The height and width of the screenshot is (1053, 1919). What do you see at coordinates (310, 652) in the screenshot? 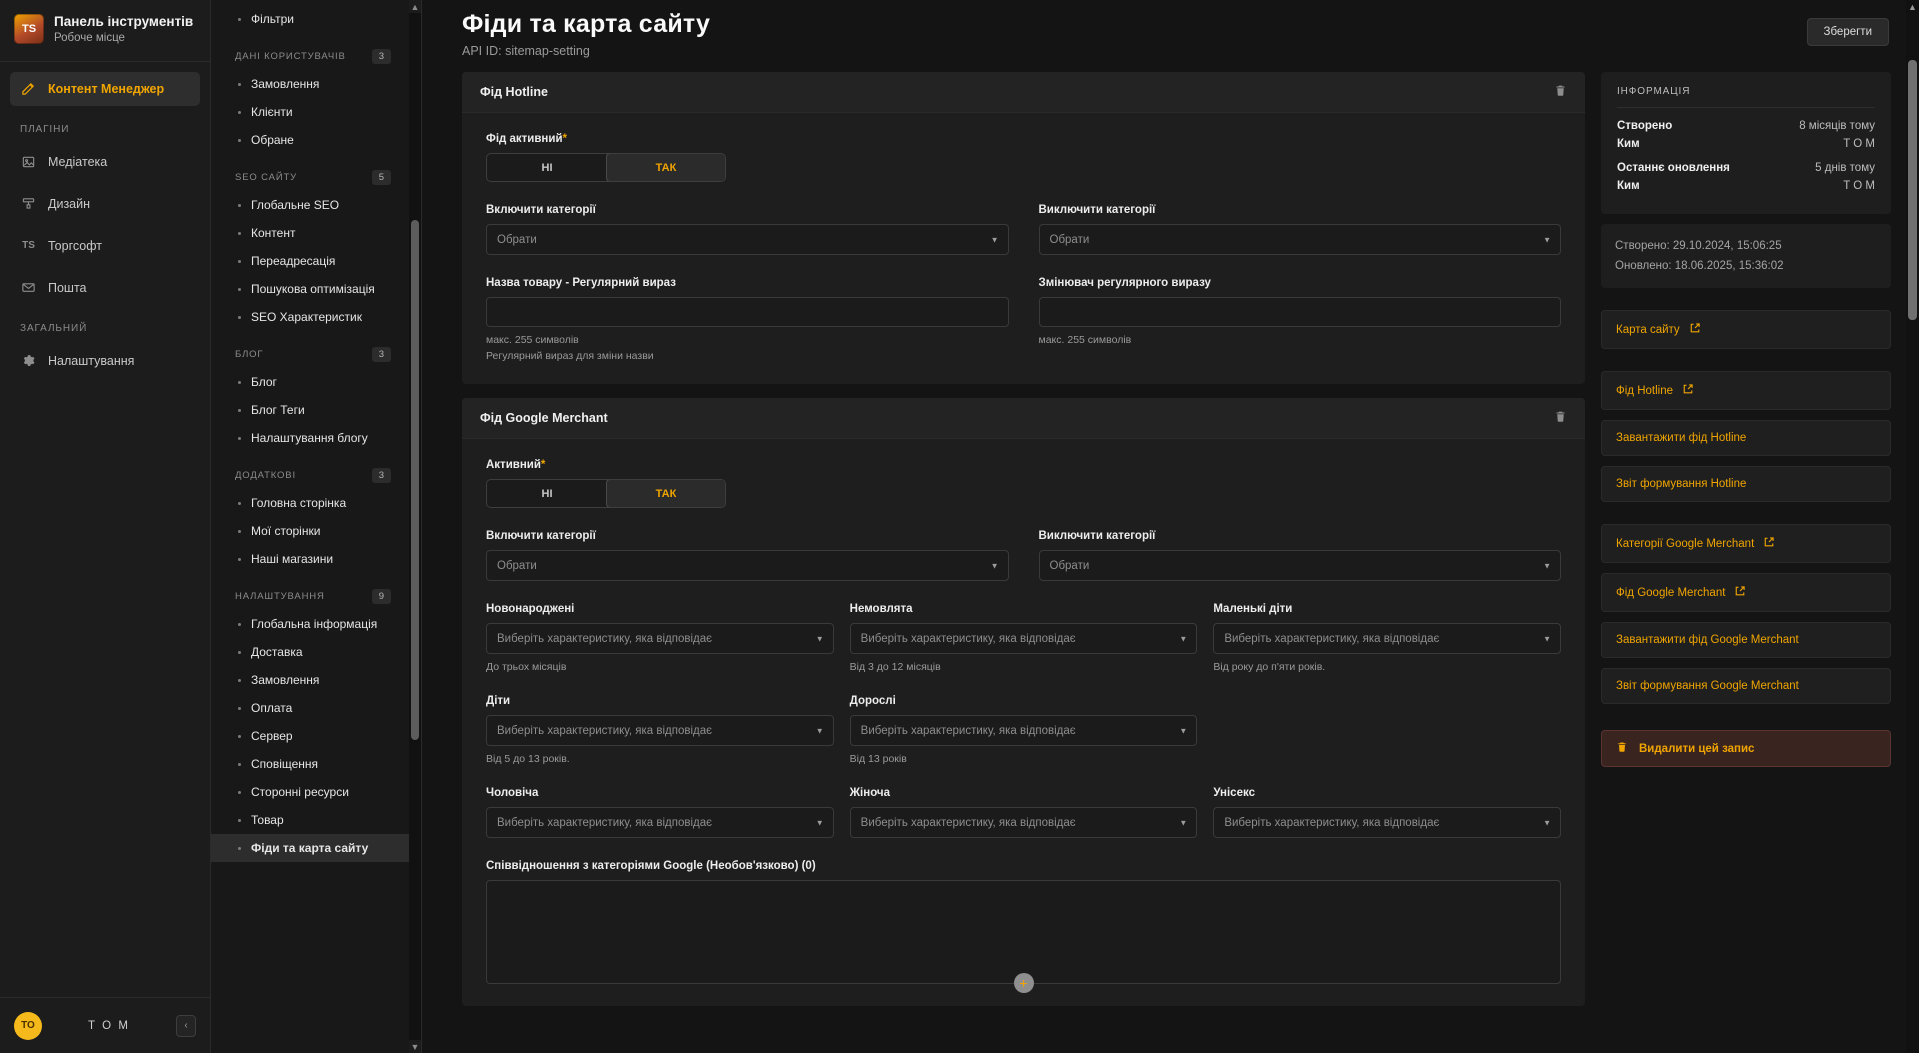
I see `nav-item-delivery: Доставка` at bounding box center [310, 652].